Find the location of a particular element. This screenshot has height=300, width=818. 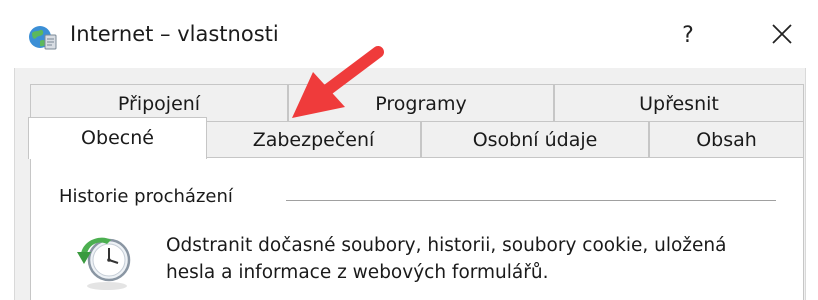

internet-options-globe-icon is located at coordinates (43, 38).